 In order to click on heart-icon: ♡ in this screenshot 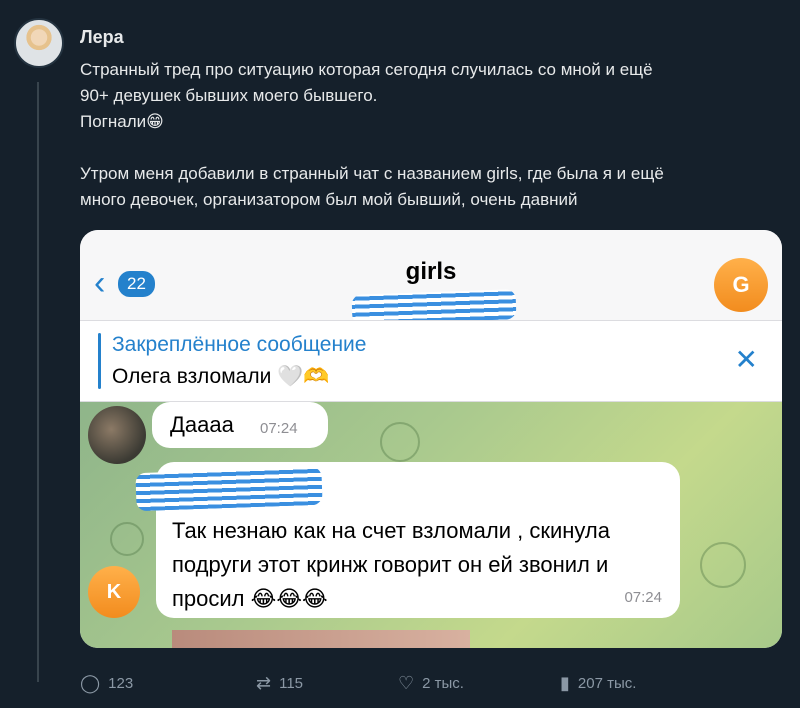, I will do `click(406, 683)`.